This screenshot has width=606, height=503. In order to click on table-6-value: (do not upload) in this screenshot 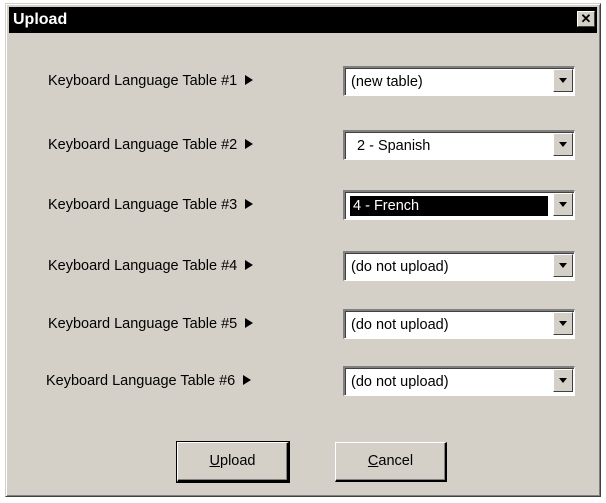, I will do `click(400, 382)`.